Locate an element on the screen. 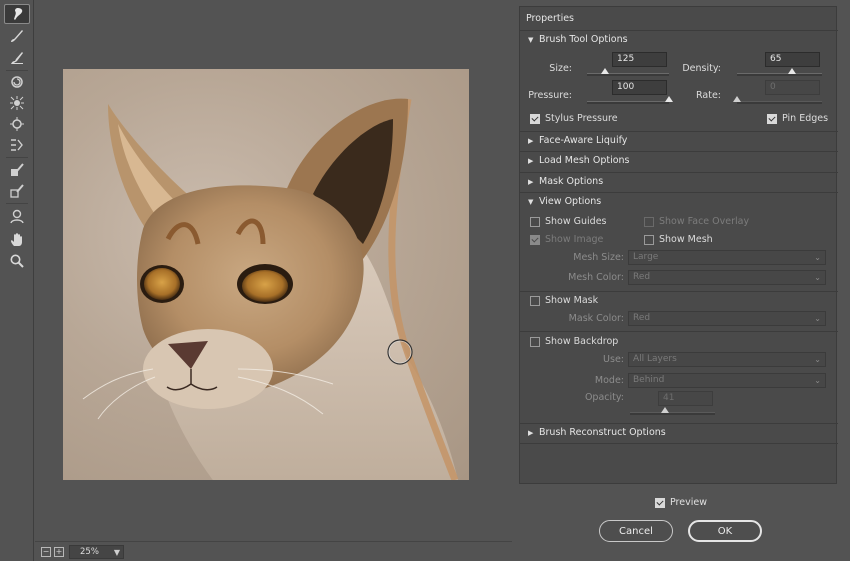 This screenshot has height=561, width=850. hand-icon is located at coordinates (16, 239).